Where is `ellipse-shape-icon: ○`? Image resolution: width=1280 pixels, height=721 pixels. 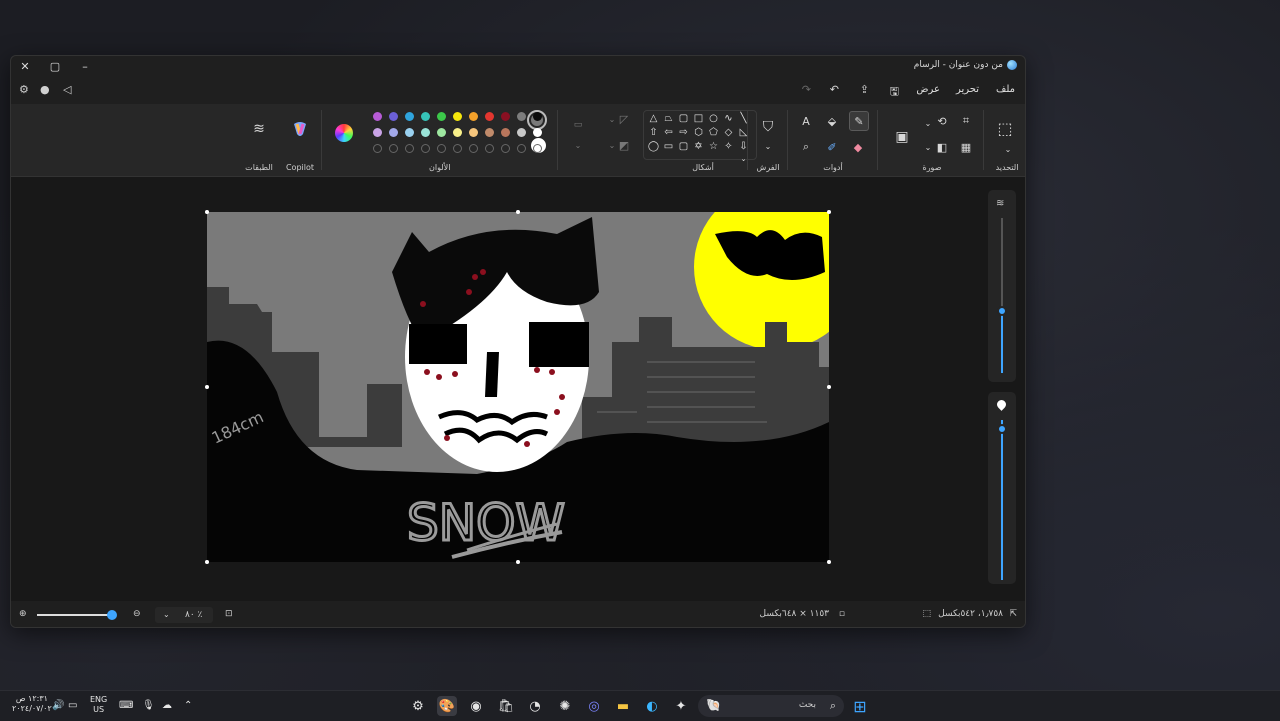
ellipse-shape-icon: ○ is located at coordinates (713, 118).